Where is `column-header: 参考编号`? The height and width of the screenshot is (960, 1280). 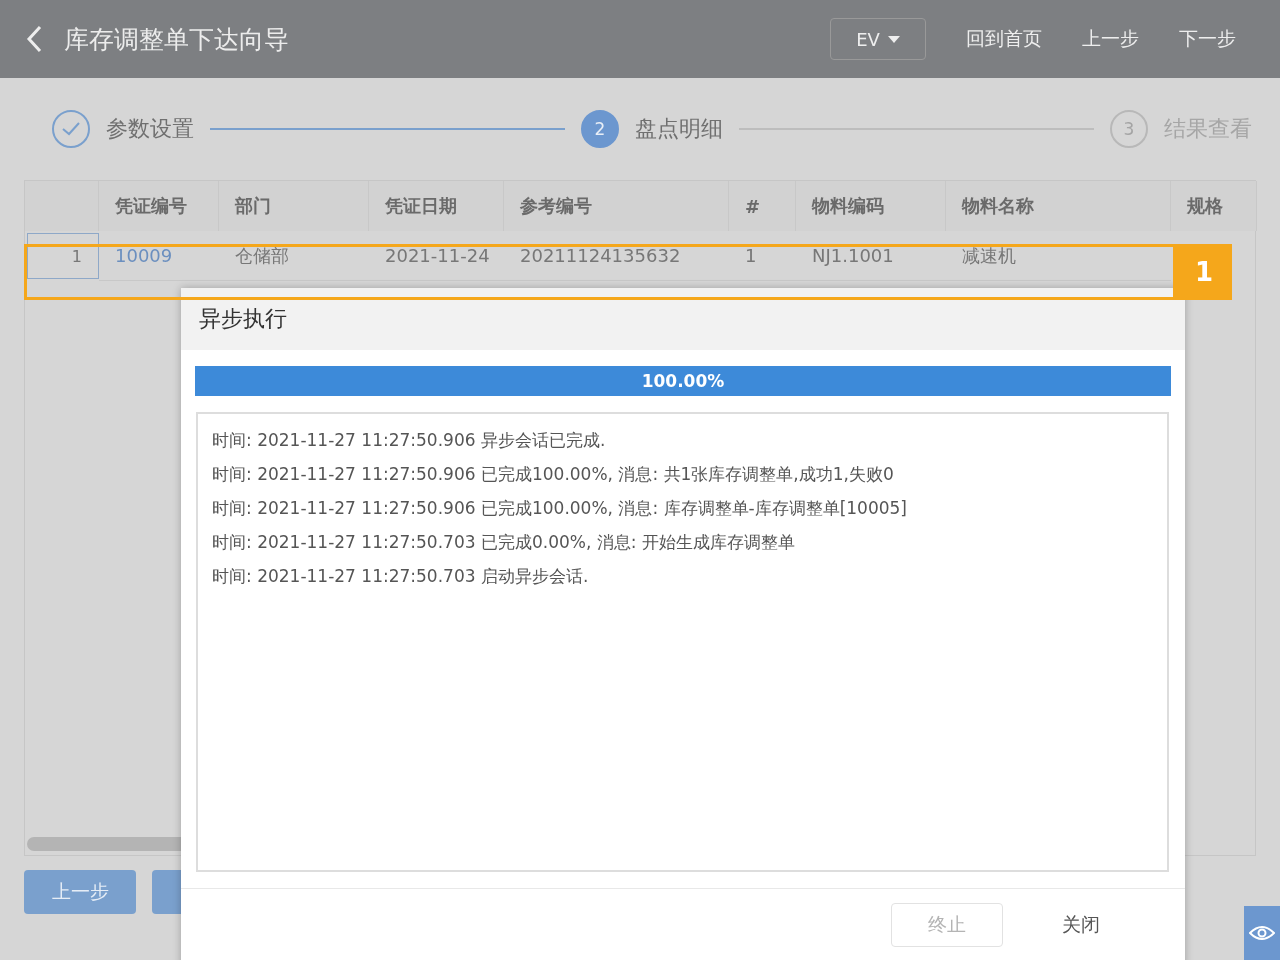
column-header: 参考编号 is located at coordinates (616, 206).